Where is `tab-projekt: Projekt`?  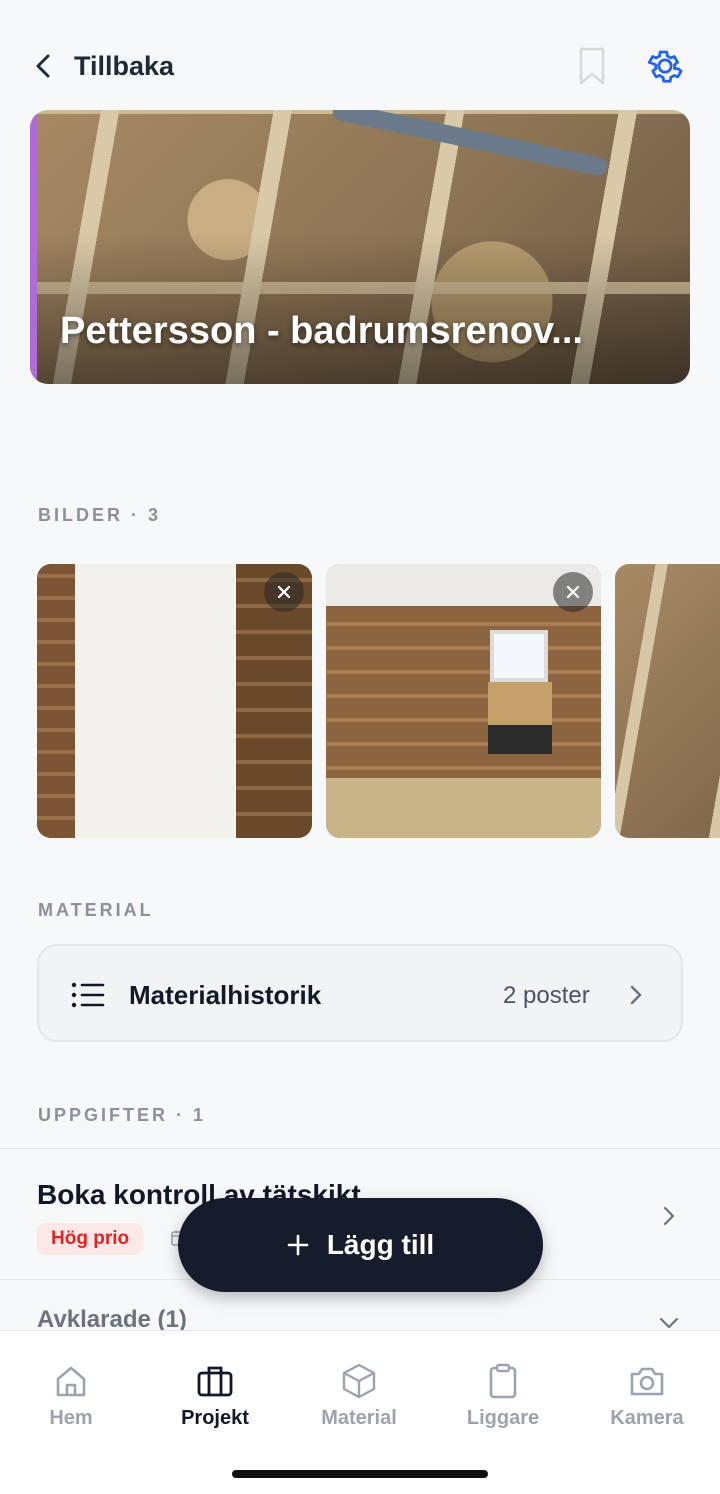 tab-projekt: Projekt is located at coordinates (215, 1395).